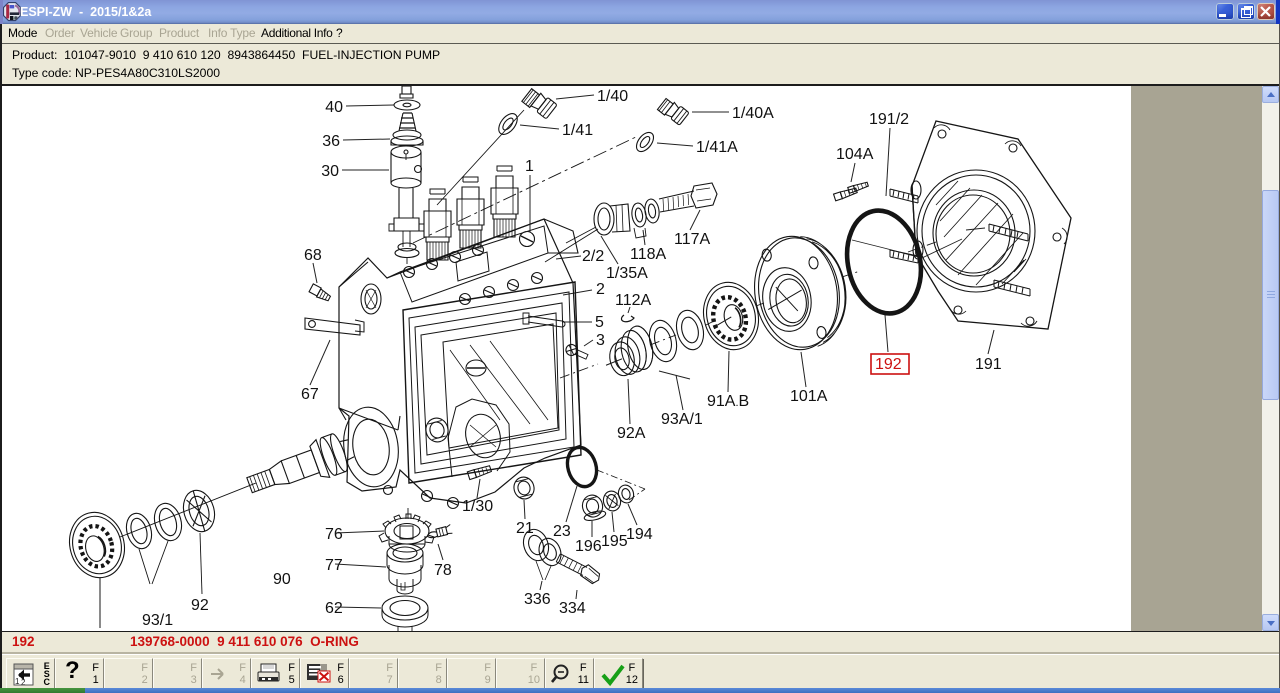  What do you see at coordinates (330, 171) in the screenshot?
I see `svg-text: 30` at bounding box center [330, 171].